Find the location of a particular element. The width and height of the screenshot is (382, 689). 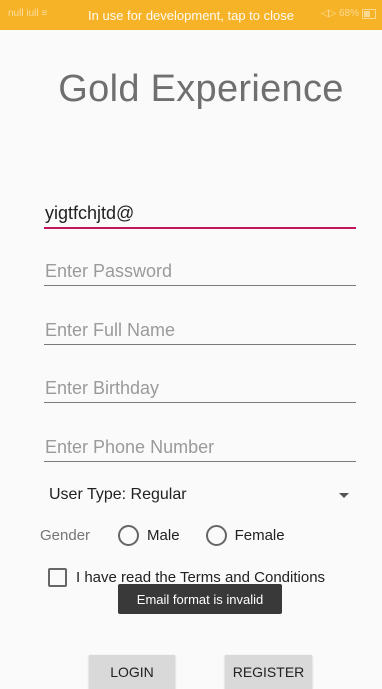

birthday-field is located at coordinates (200, 389).